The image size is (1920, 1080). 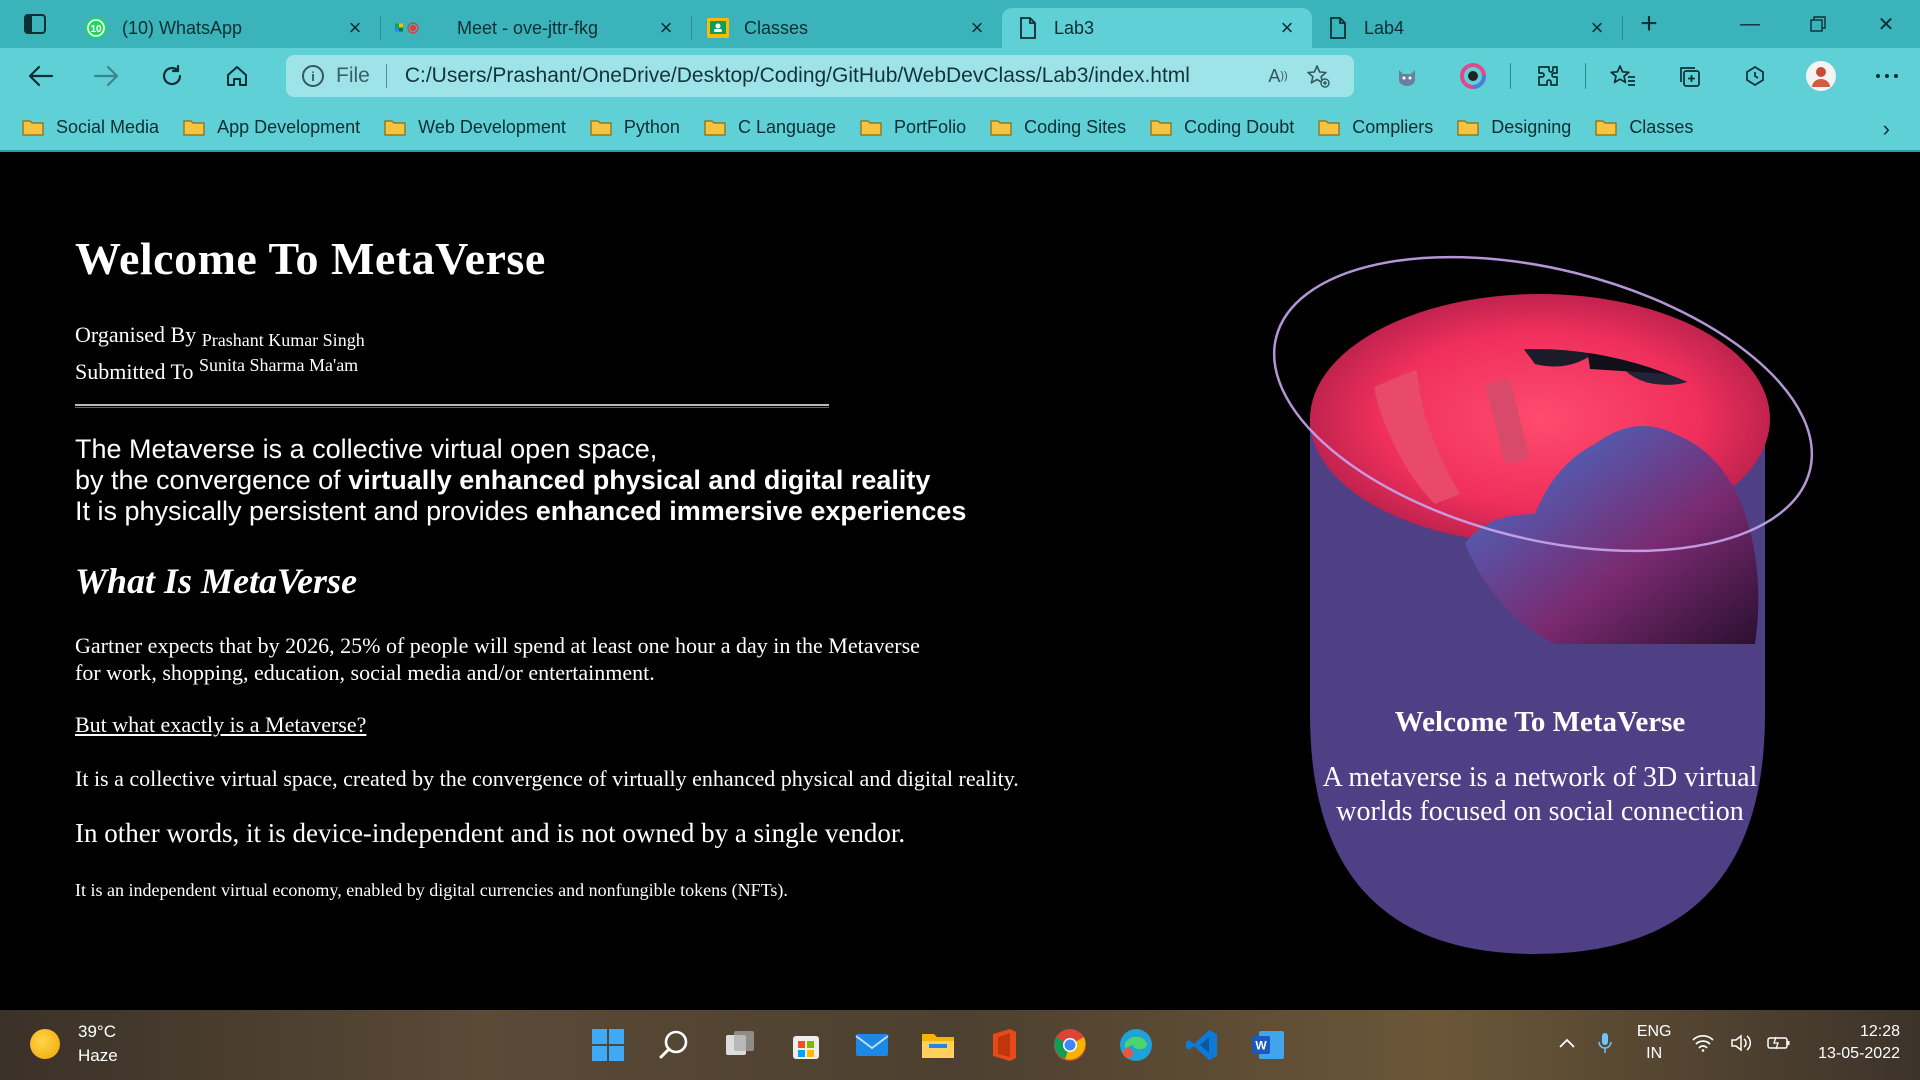 What do you see at coordinates (913, 127) in the screenshot?
I see `bookmark-folder: PortFolio` at bounding box center [913, 127].